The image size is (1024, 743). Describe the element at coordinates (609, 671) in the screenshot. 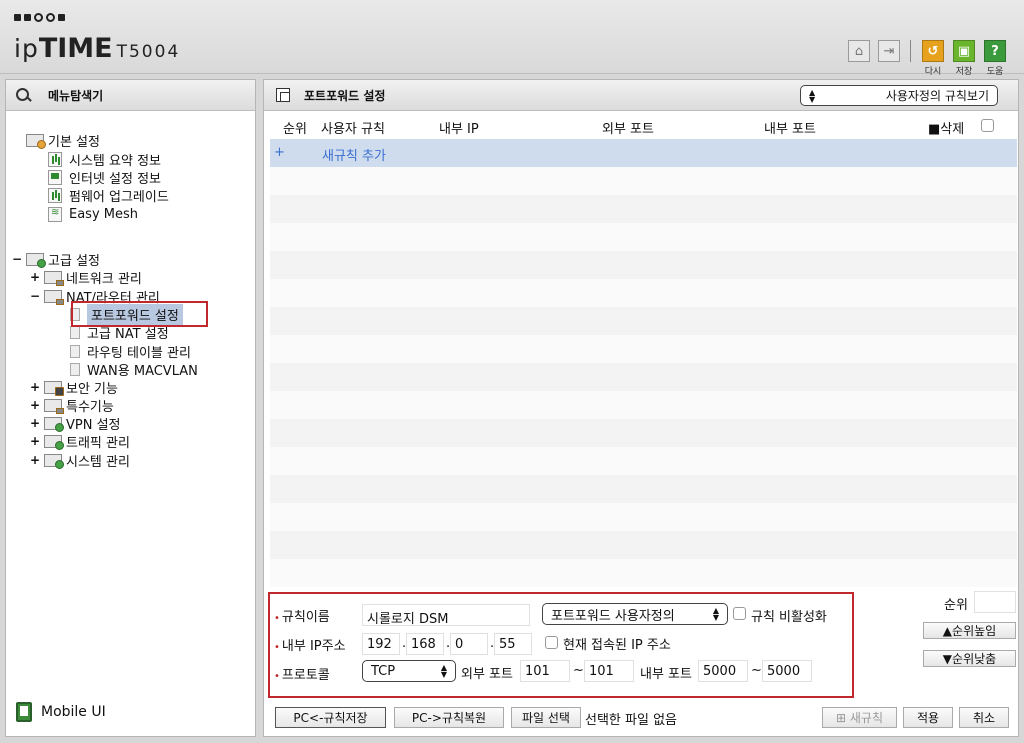

I see `external-port-to: 101` at that location.